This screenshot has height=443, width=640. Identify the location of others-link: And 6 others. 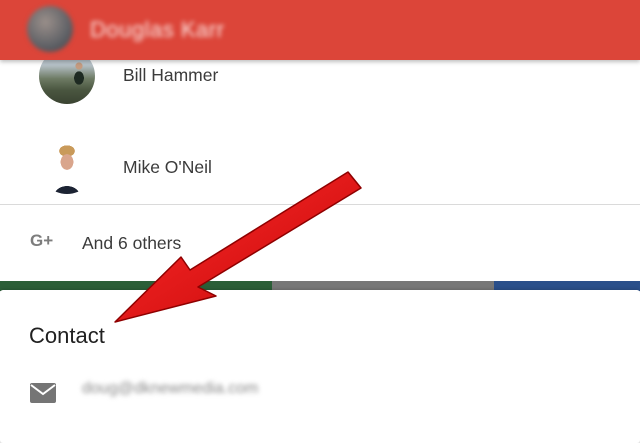
(131, 243).